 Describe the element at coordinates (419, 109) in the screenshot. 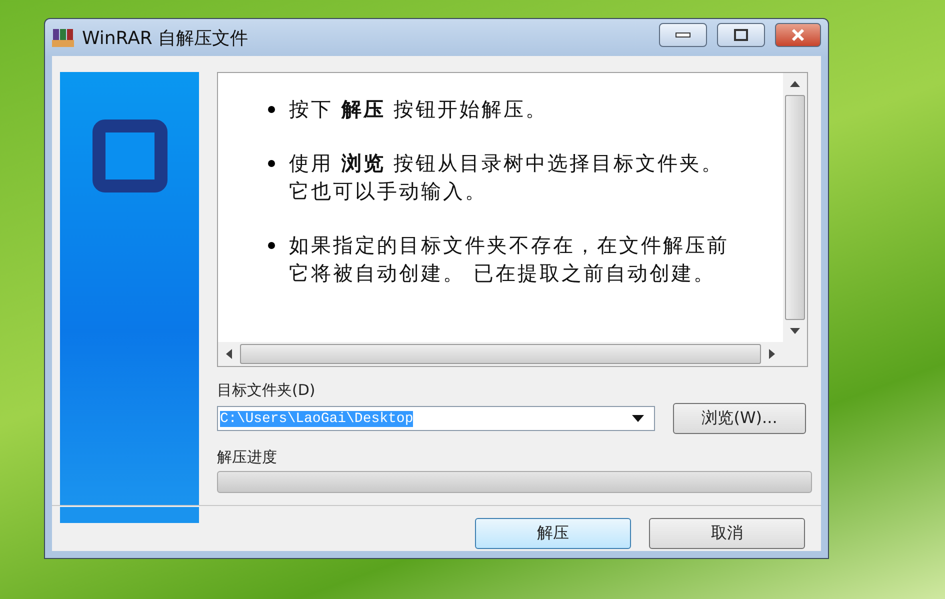

I see `instruction-text: 按下 解压 按钮开始解压。` at that location.